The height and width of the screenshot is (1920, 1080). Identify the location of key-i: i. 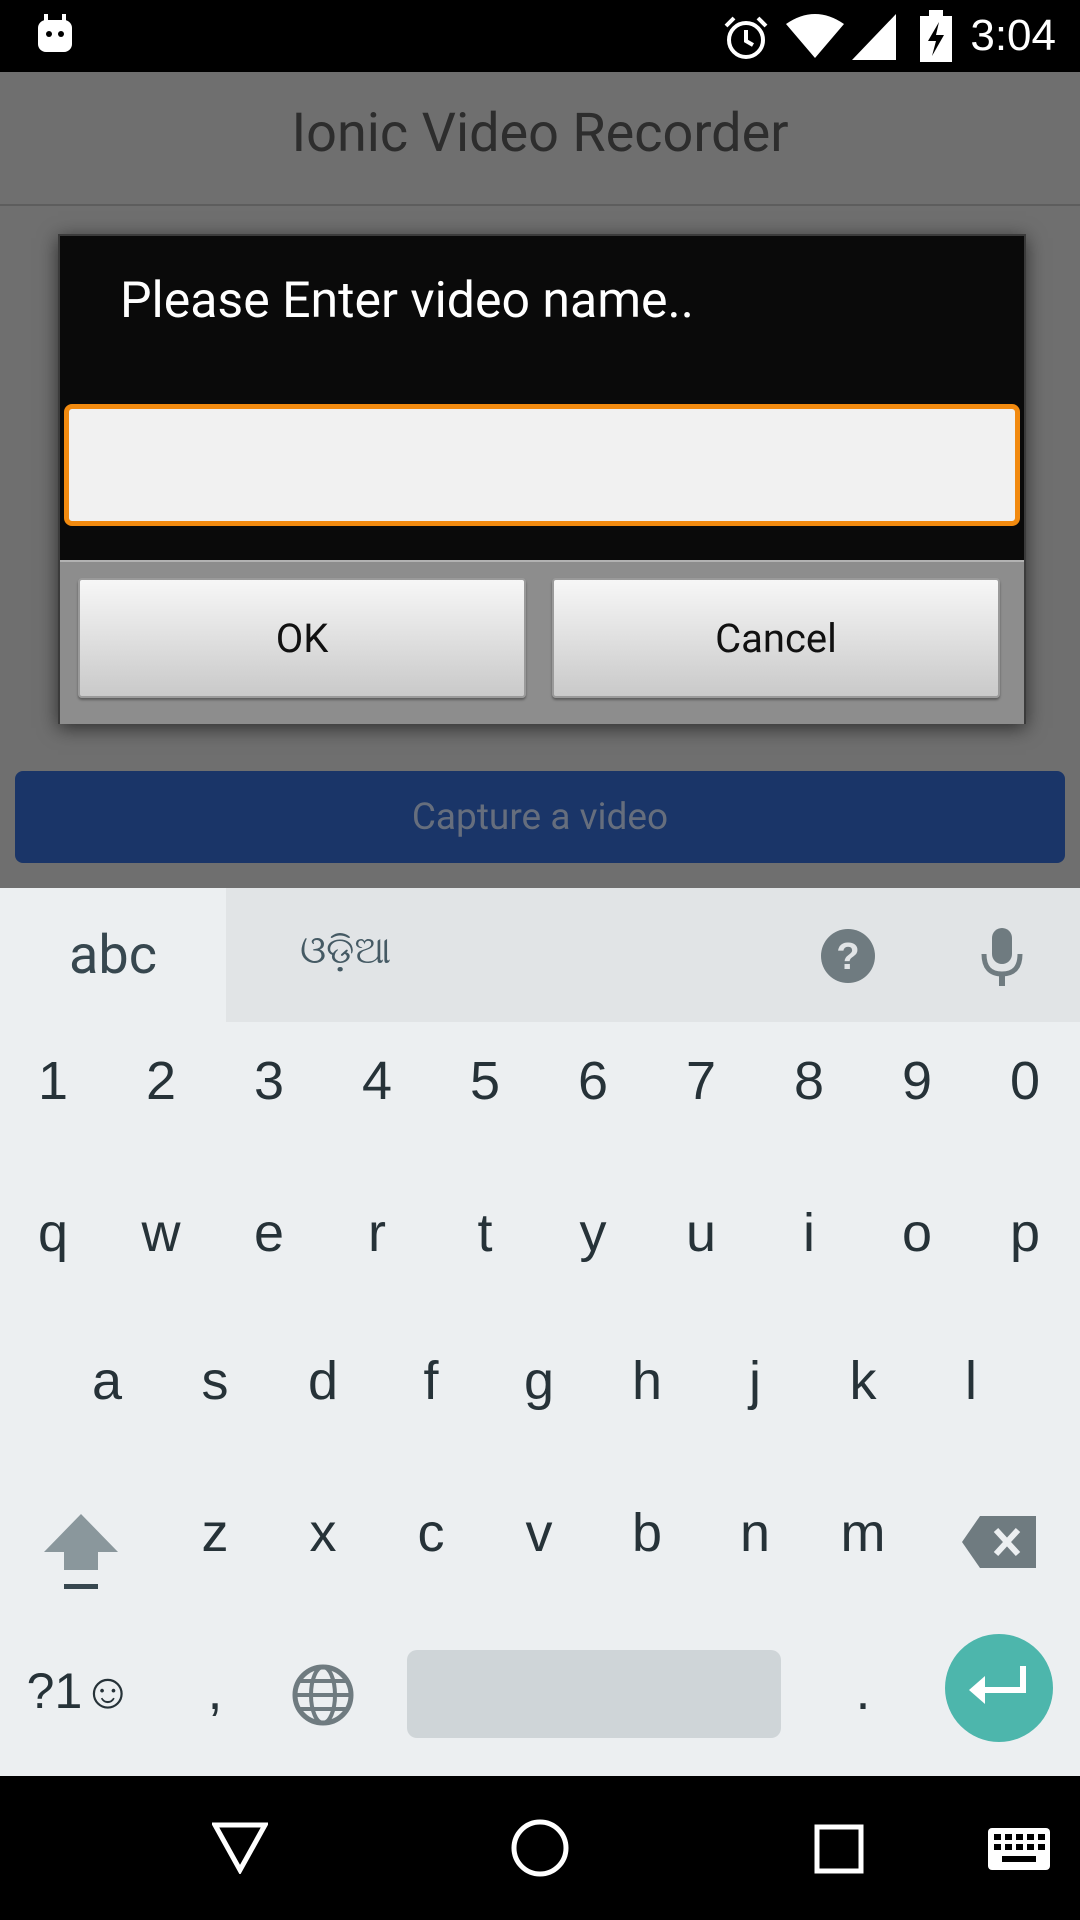
(809, 1233).